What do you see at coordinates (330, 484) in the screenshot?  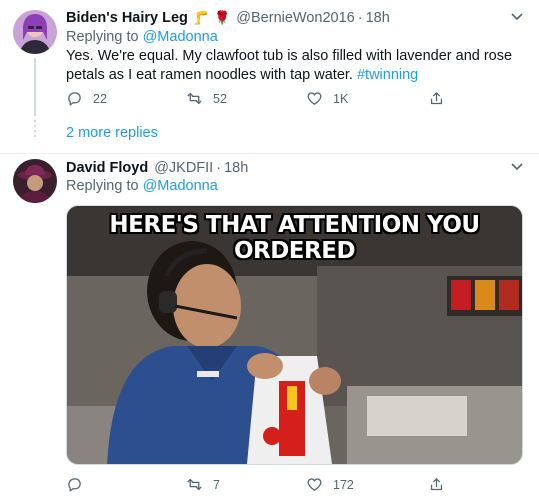 I see `like-button: 172` at bounding box center [330, 484].